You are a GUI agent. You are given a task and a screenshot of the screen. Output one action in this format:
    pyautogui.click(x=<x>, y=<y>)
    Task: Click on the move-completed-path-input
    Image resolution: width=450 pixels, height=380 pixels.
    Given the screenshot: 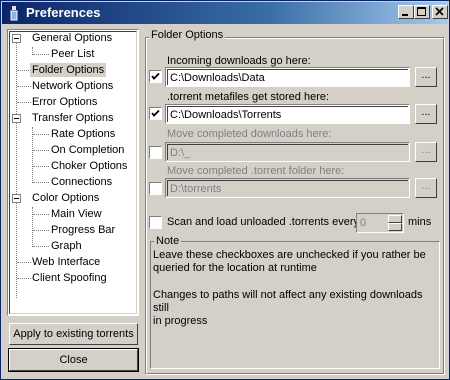 What is the action you would take?
    pyautogui.click(x=287, y=152)
    